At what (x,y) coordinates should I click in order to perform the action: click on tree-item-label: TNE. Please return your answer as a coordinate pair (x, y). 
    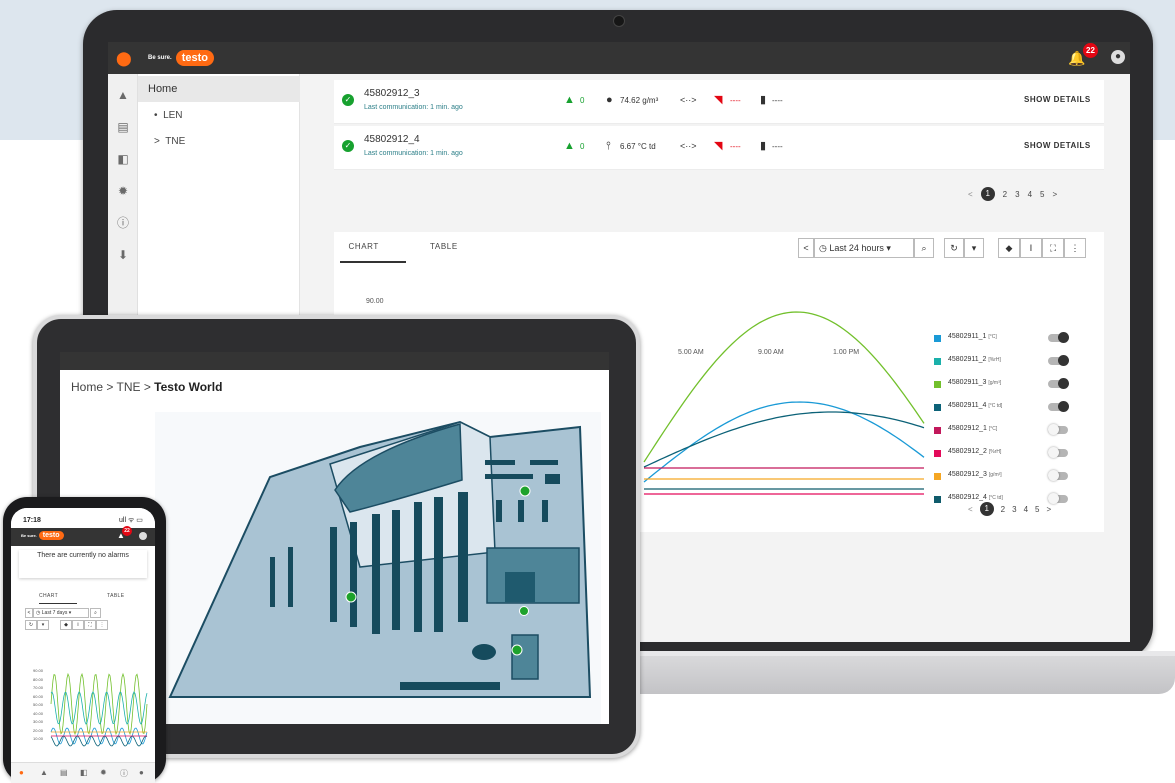
    Looking at the image, I should click on (175, 141).